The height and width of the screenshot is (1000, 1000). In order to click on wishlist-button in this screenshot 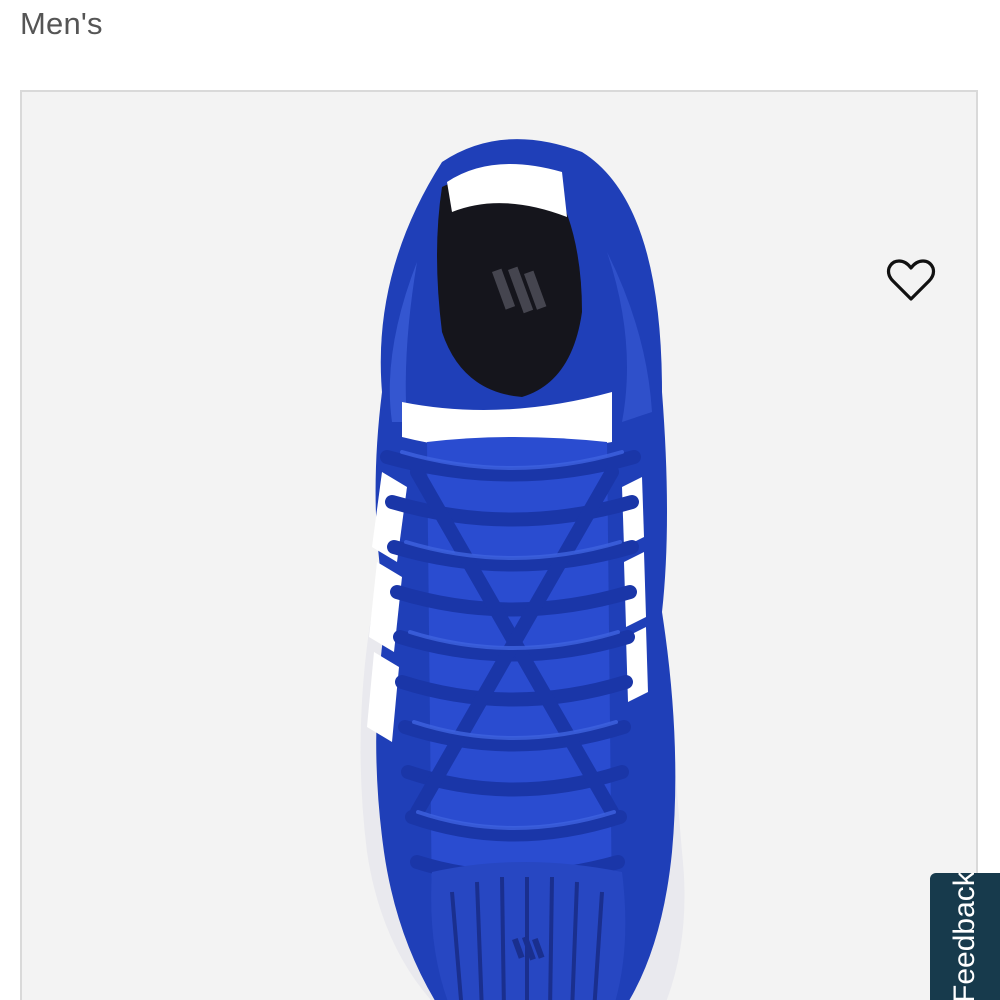, I will do `click(911, 280)`.